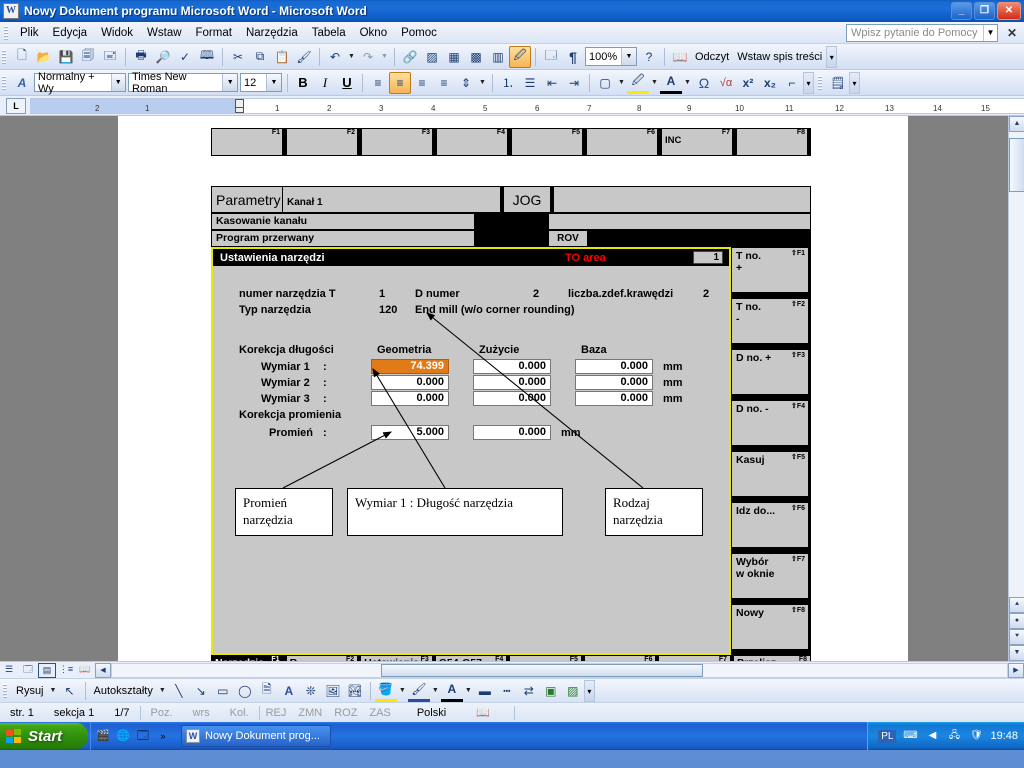  I want to click on field-icon: ⌐, so click(792, 83).